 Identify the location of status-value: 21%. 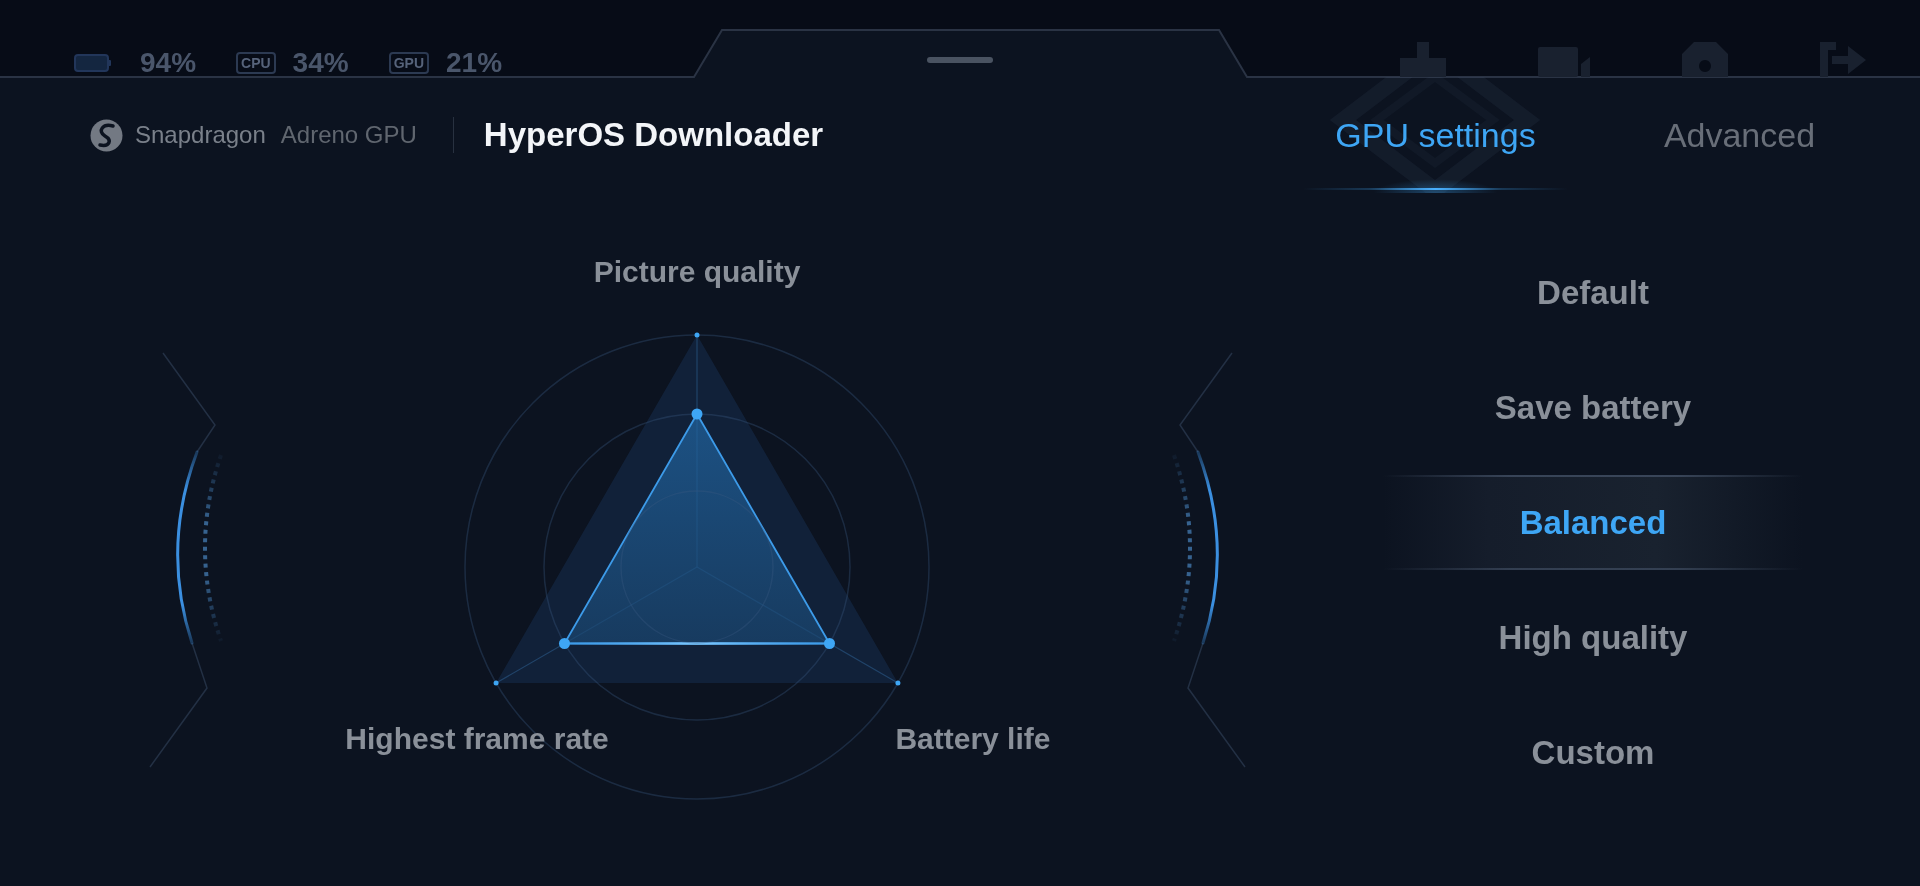
(474, 63).